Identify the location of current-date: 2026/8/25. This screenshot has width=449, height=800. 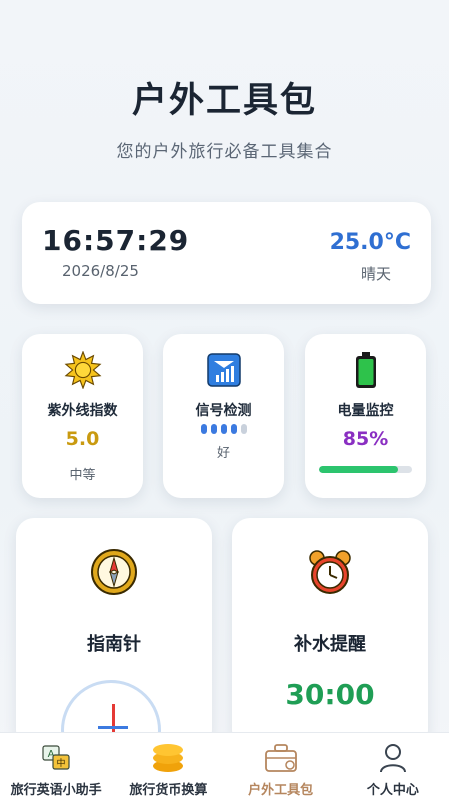
(100, 271).